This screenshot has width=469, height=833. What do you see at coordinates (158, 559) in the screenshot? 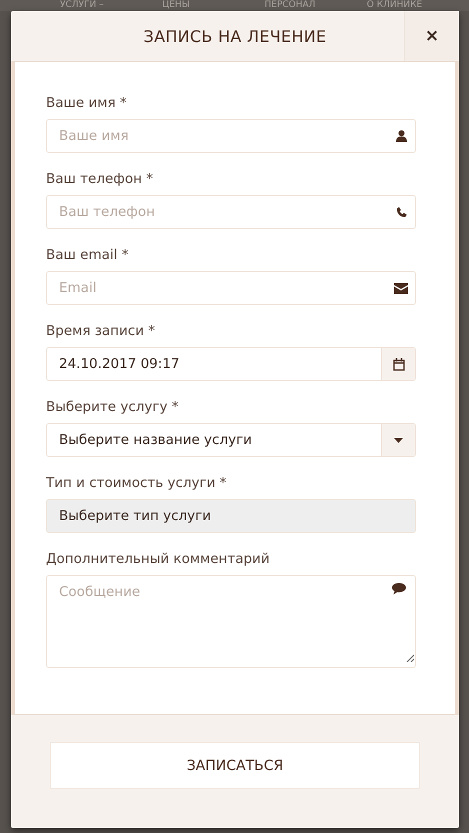
I see `field-label: Дополнительный комментарий` at bounding box center [158, 559].